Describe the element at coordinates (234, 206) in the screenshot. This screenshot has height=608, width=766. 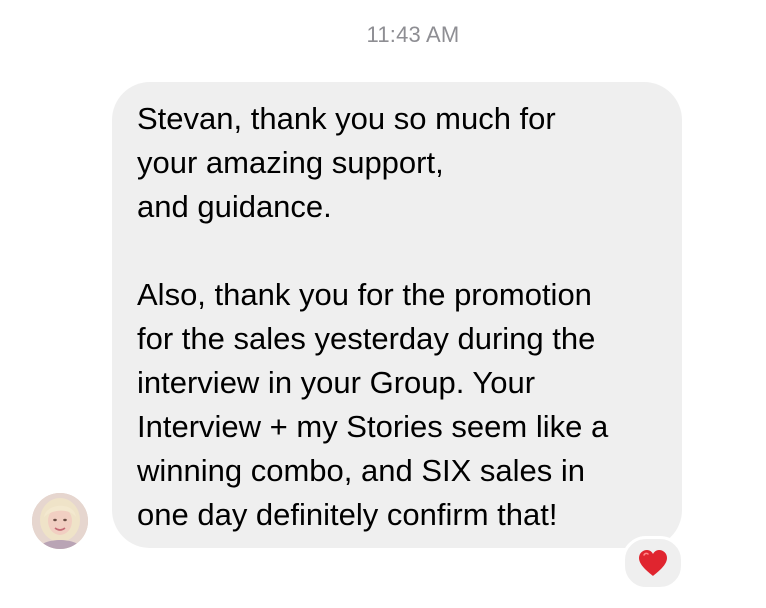
I see `message-line: and guidance.` at that location.